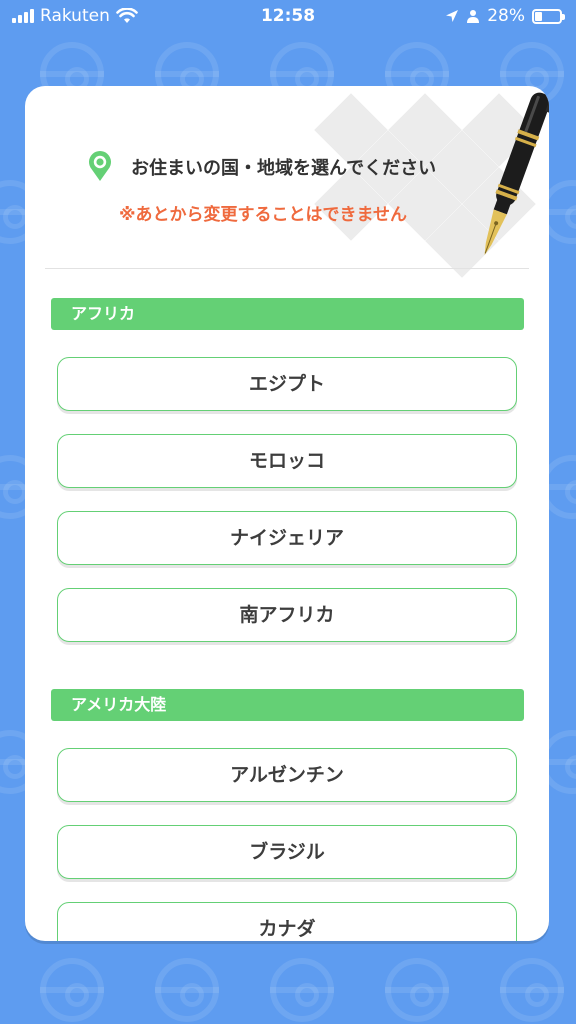  Describe the element at coordinates (473, 16) in the screenshot. I see `person-icon` at that location.